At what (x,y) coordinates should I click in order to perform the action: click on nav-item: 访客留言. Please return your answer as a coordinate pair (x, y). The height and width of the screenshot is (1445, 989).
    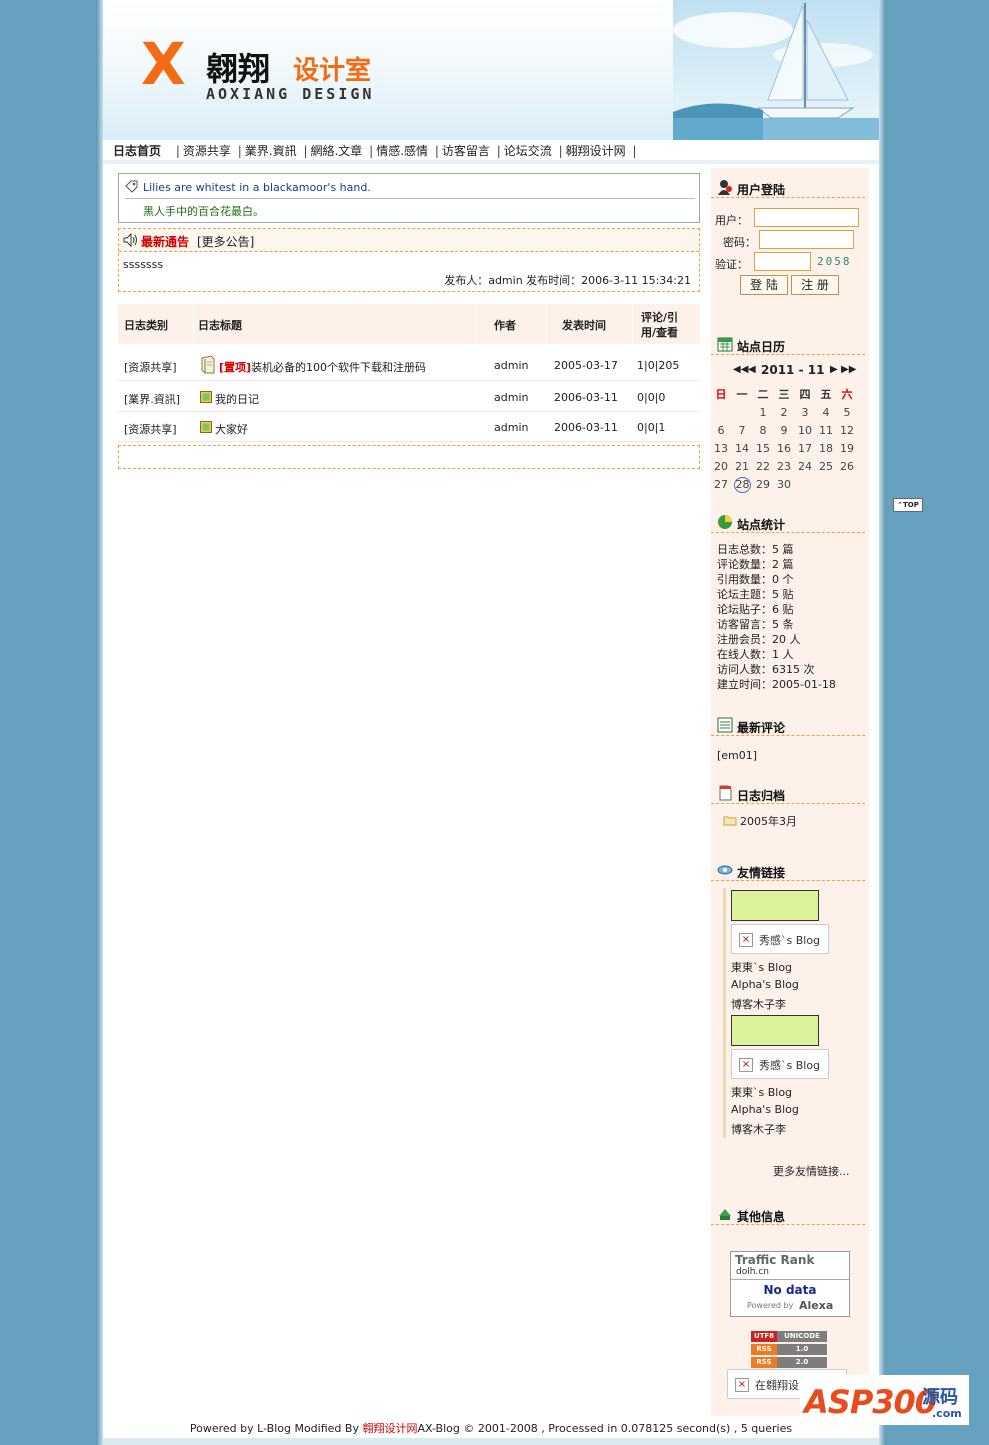
    Looking at the image, I should click on (466, 151).